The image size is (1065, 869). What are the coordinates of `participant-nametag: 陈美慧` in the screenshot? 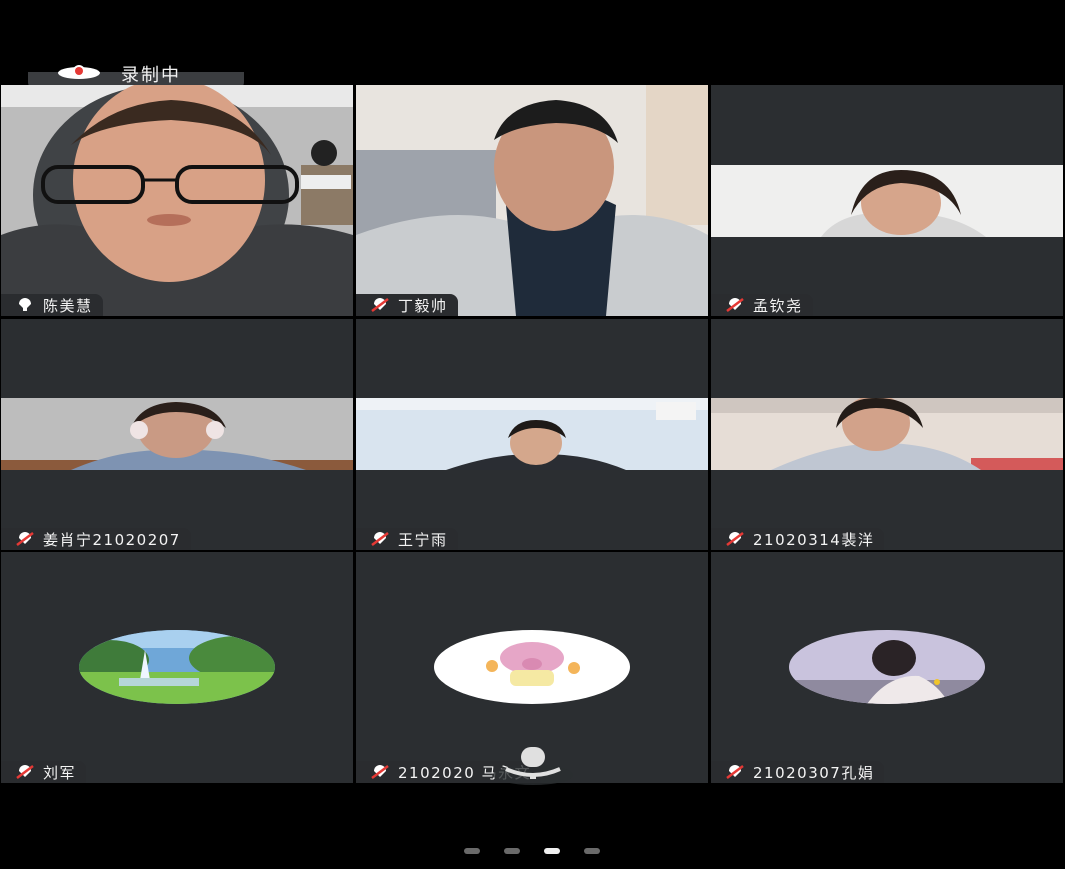 It's located at (52, 305).